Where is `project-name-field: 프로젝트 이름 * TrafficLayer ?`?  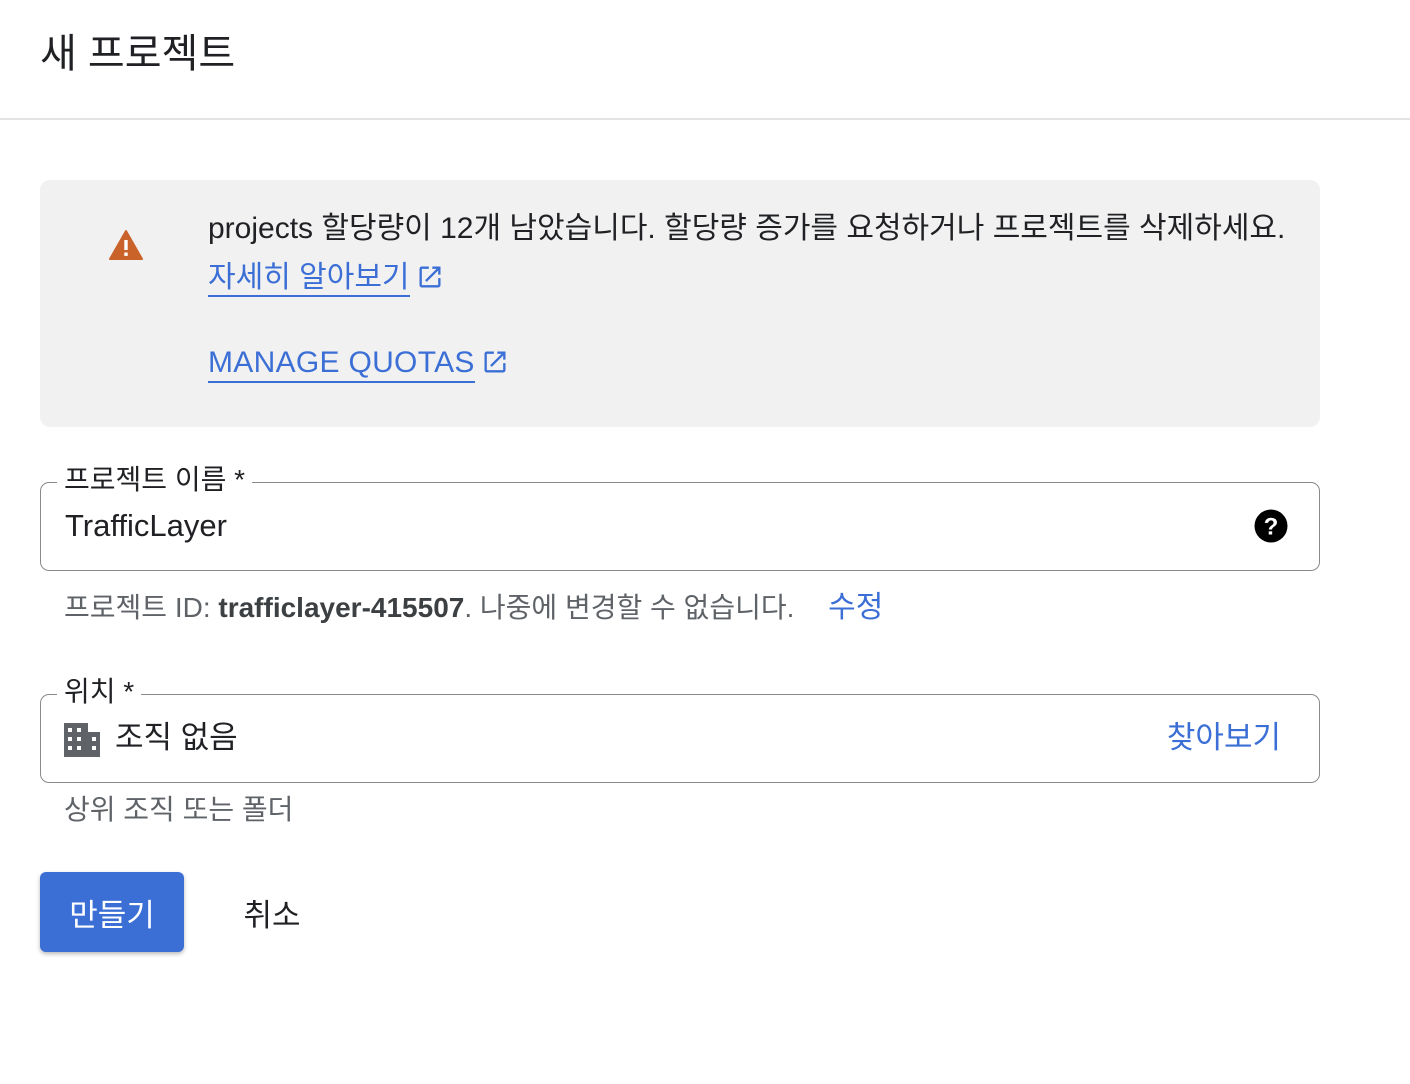 project-name-field: 프로젝트 이름 * TrafficLayer ? is located at coordinates (680, 516).